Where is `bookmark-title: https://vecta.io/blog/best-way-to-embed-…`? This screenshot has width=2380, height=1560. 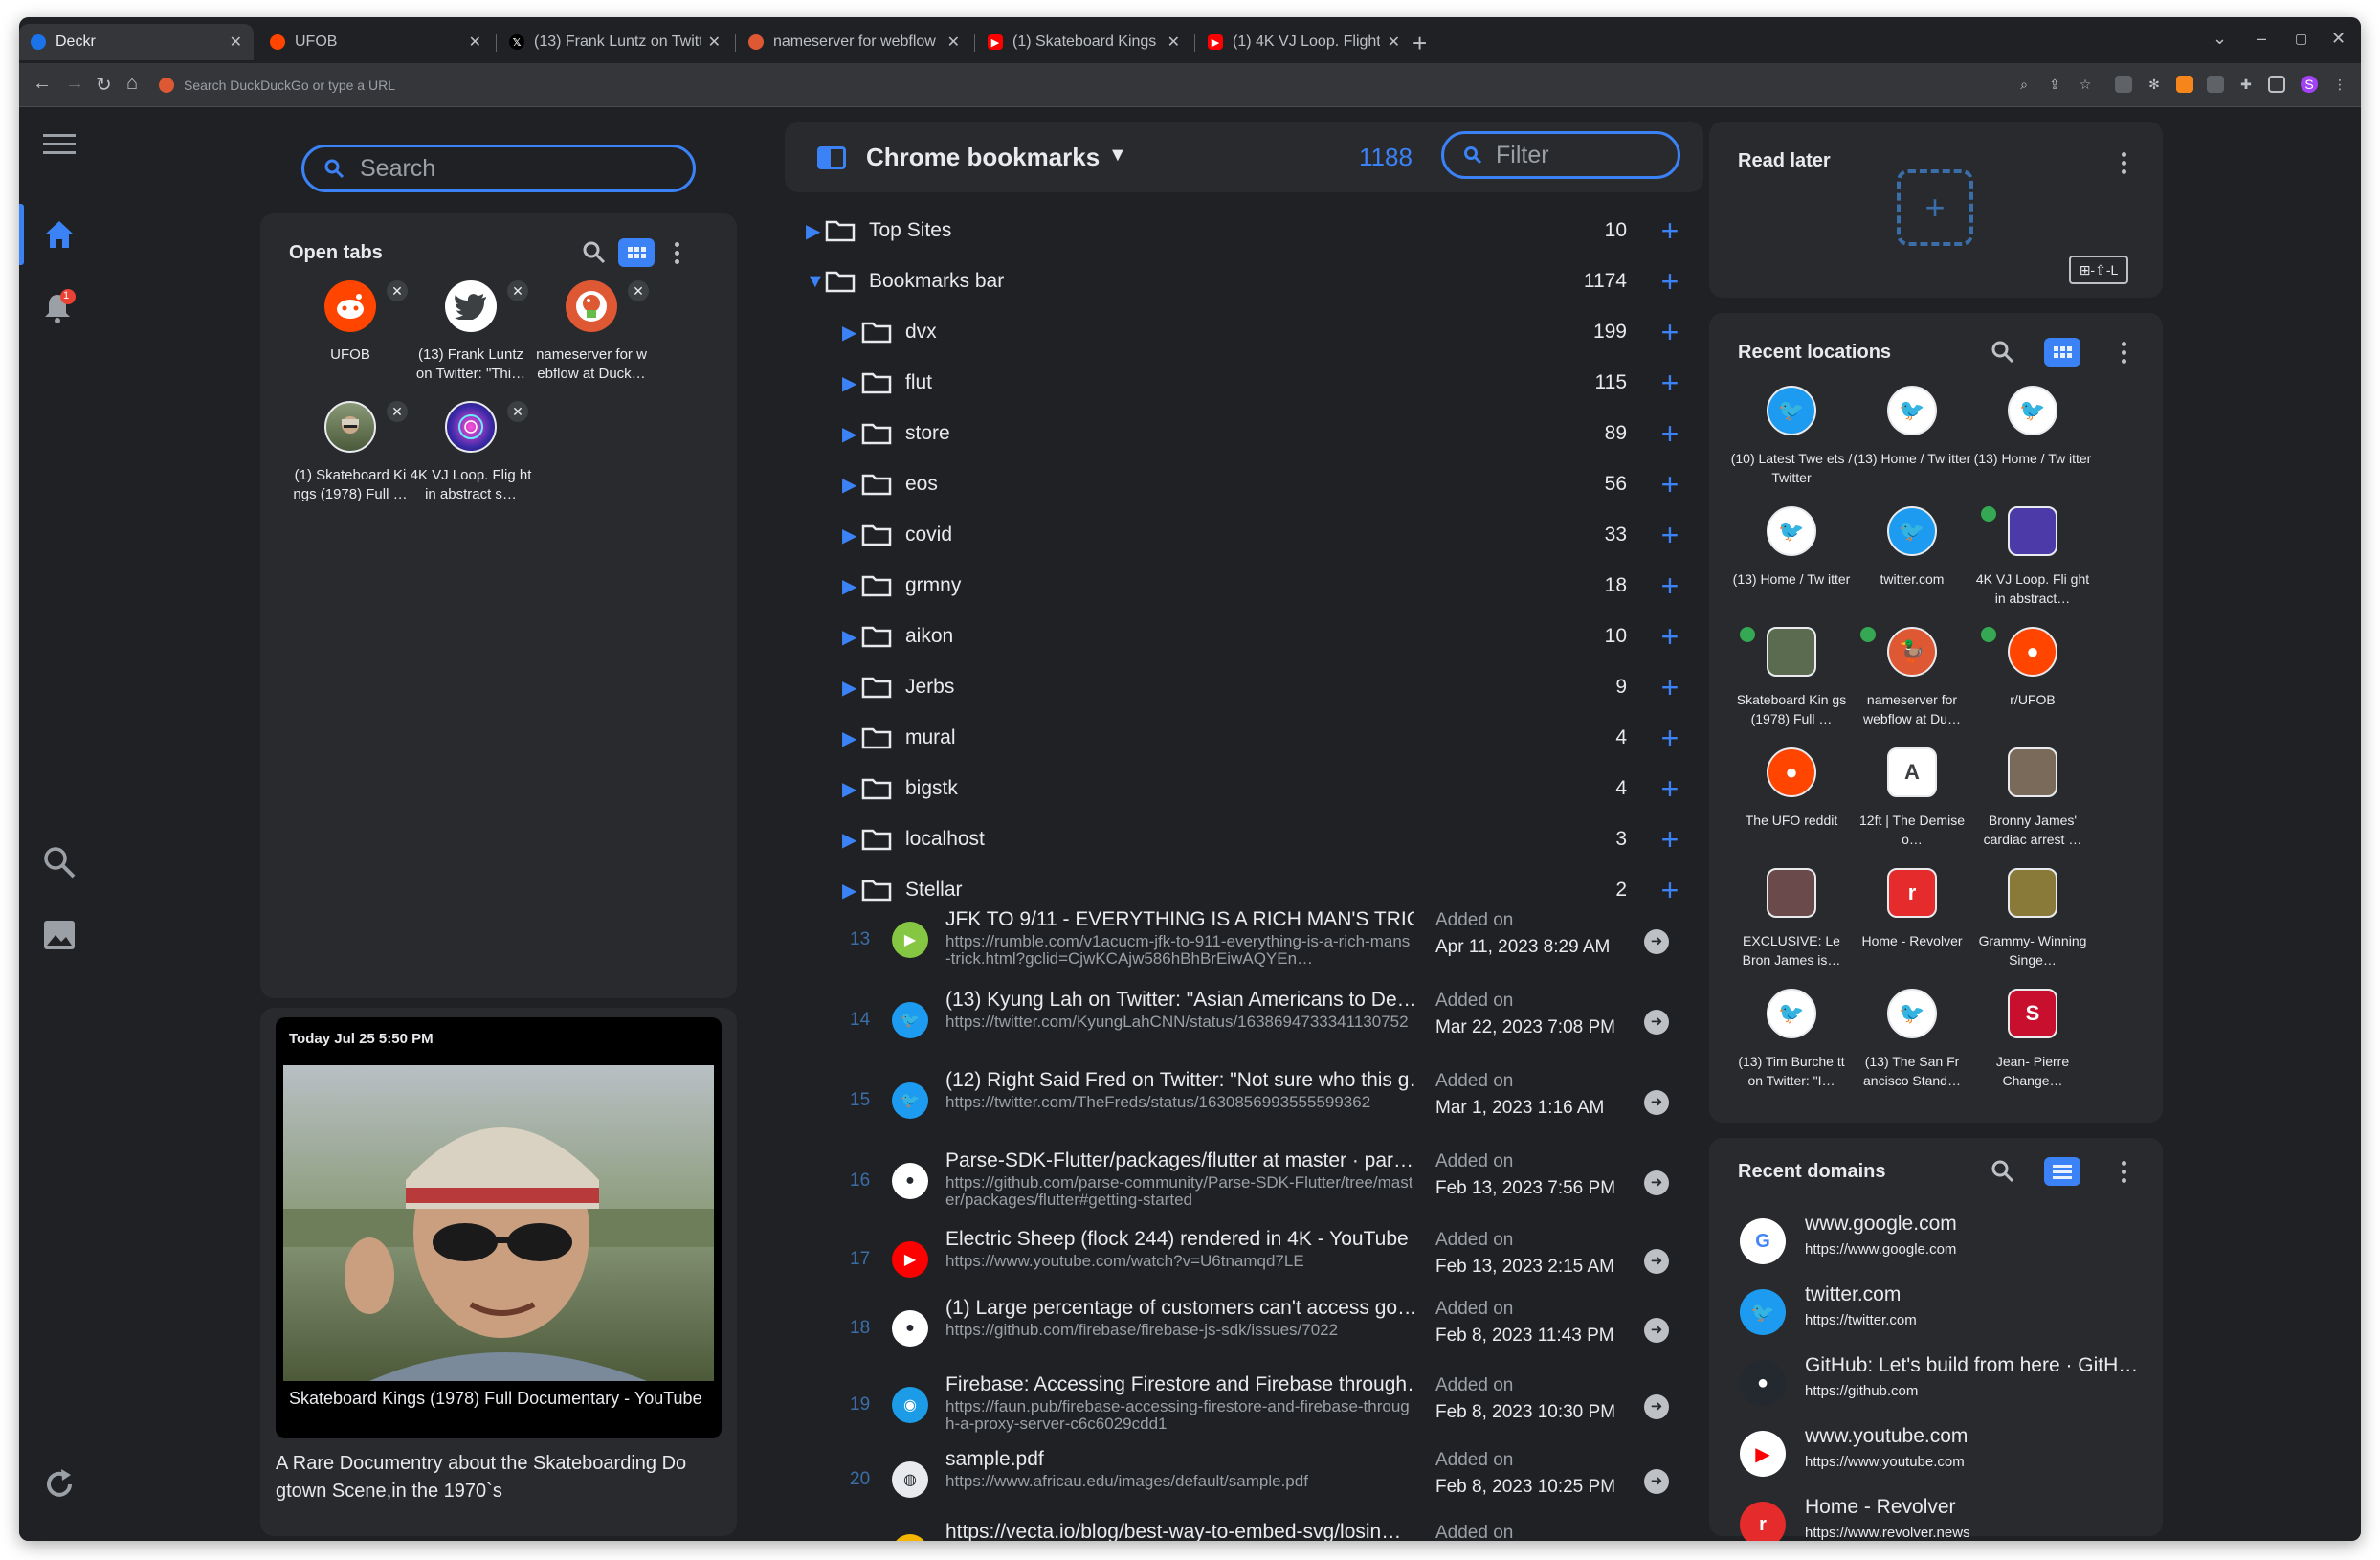
bookmark-title: https://vecta.io/blog/best-way-to-embed-… is located at coordinates (1179, 1531).